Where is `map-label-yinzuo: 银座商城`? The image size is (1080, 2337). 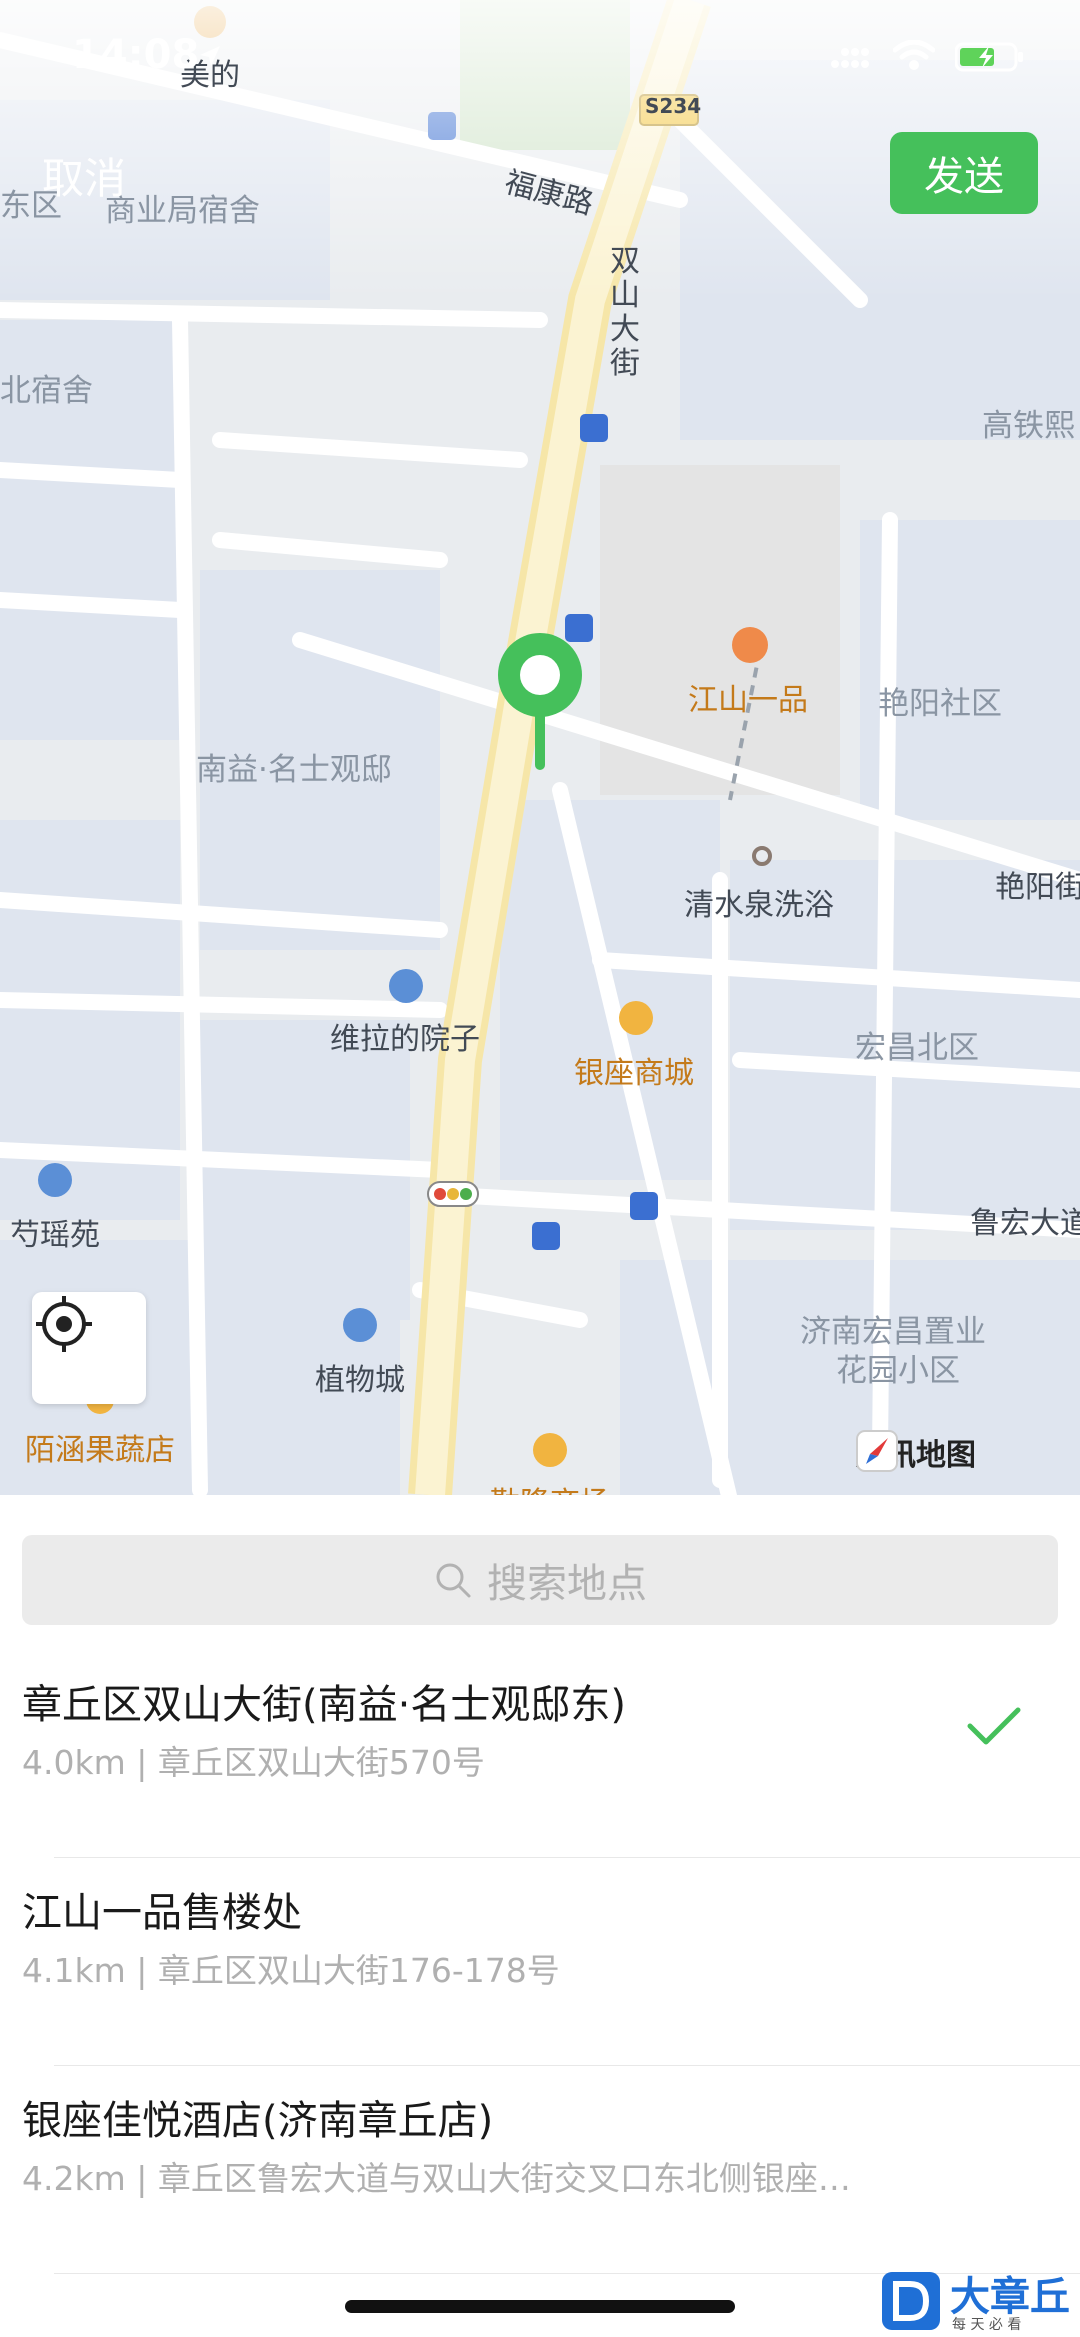 map-label-yinzuo: 银座商城 is located at coordinates (634, 1073).